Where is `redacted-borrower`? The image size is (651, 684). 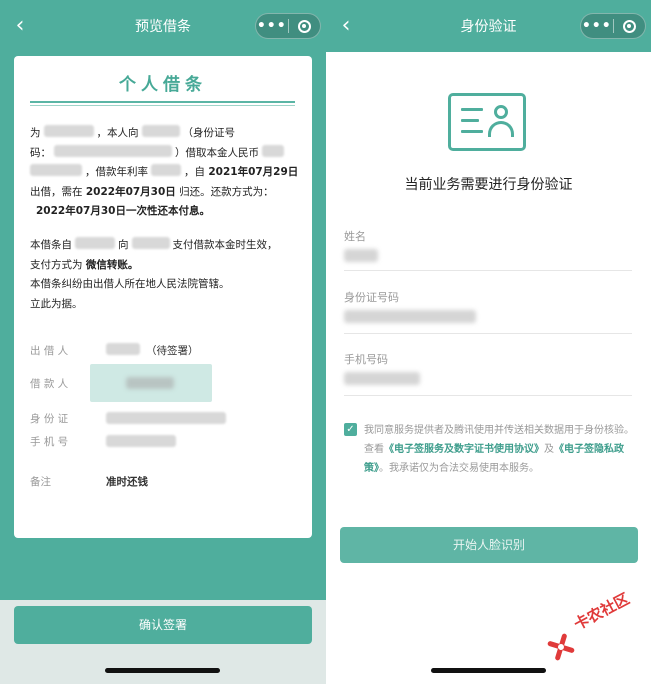 redacted-borrower is located at coordinates (68, 131).